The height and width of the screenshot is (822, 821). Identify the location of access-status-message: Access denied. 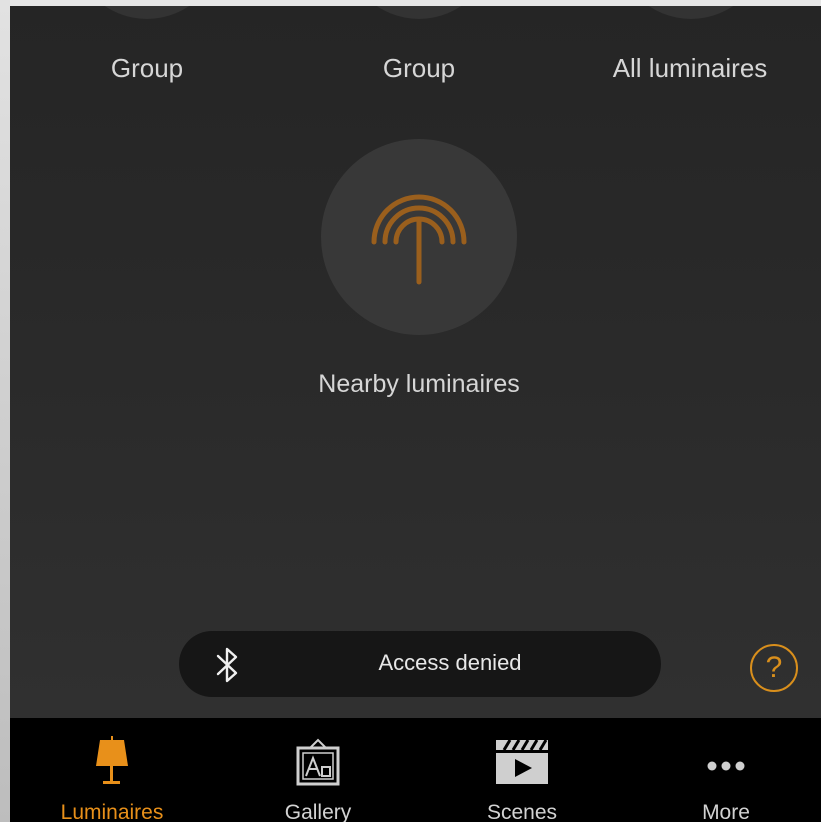
(450, 662).